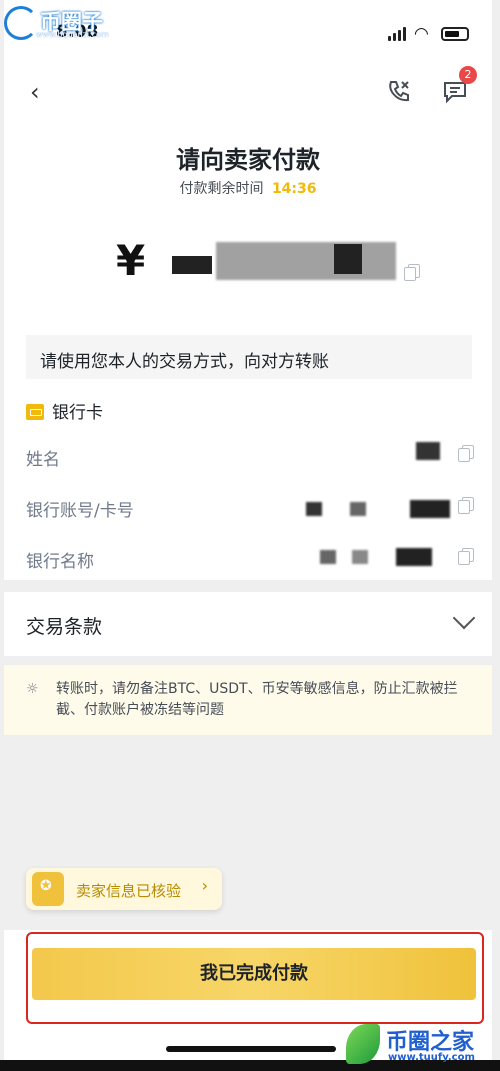  I want to click on payment-notice: 请使用您本人的交易方式，向对方转账, so click(249, 357).